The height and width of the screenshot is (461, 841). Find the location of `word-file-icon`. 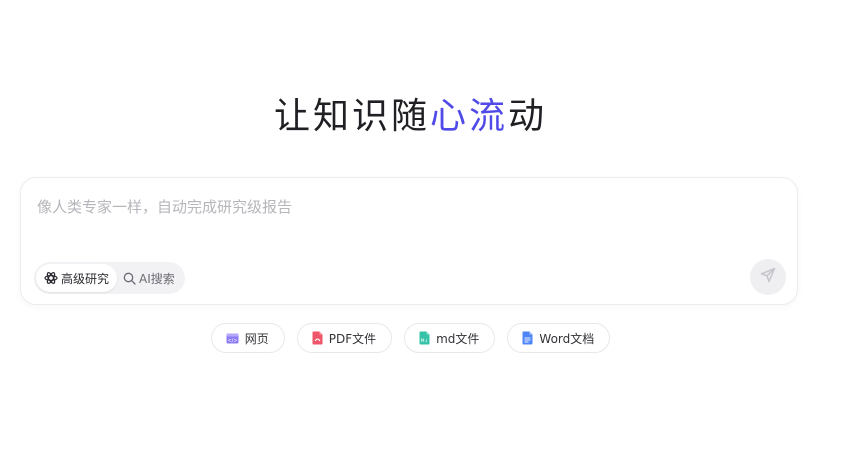

word-file-icon is located at coordinates (527, 338).